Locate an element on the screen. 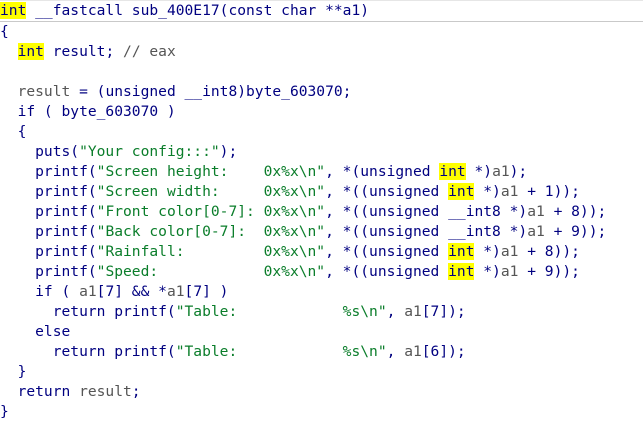 The height and width of the screenshot is (432, 643). variable-token: // eax is located at coordinates (149, 51).